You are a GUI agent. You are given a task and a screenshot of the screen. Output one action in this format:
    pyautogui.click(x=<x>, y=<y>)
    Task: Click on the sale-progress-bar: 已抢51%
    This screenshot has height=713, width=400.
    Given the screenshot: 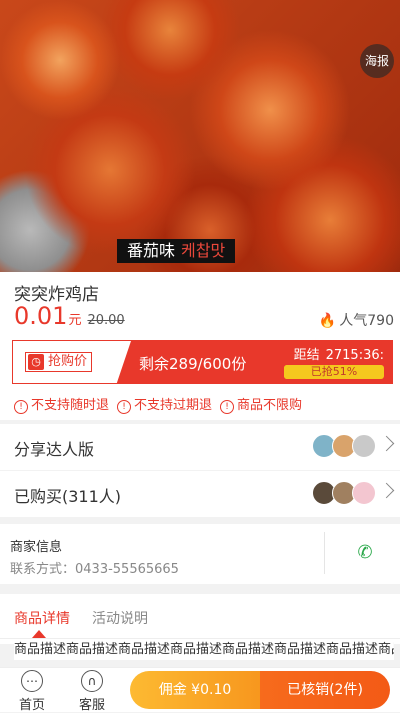 What is the action you would take?
    pyautogui.click(x=334, y=372)
    